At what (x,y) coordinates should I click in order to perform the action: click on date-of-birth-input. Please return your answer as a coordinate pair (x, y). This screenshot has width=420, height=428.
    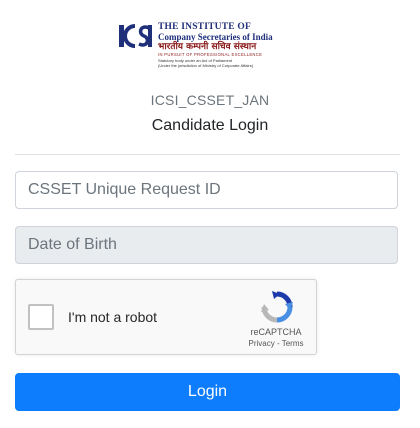
    Looking at the image, I should click on (206, 245).